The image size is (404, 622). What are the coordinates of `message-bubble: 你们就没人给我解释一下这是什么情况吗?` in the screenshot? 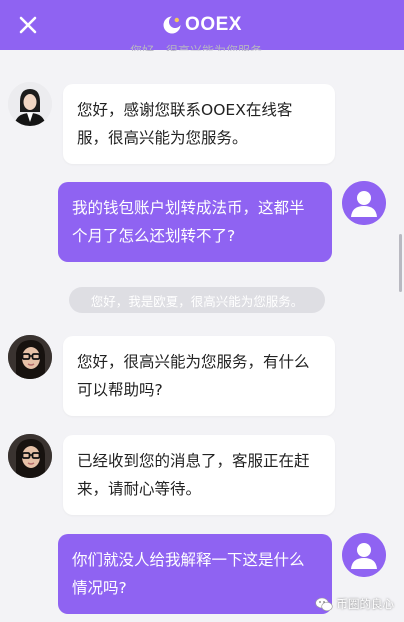 It's located at (195, 574).